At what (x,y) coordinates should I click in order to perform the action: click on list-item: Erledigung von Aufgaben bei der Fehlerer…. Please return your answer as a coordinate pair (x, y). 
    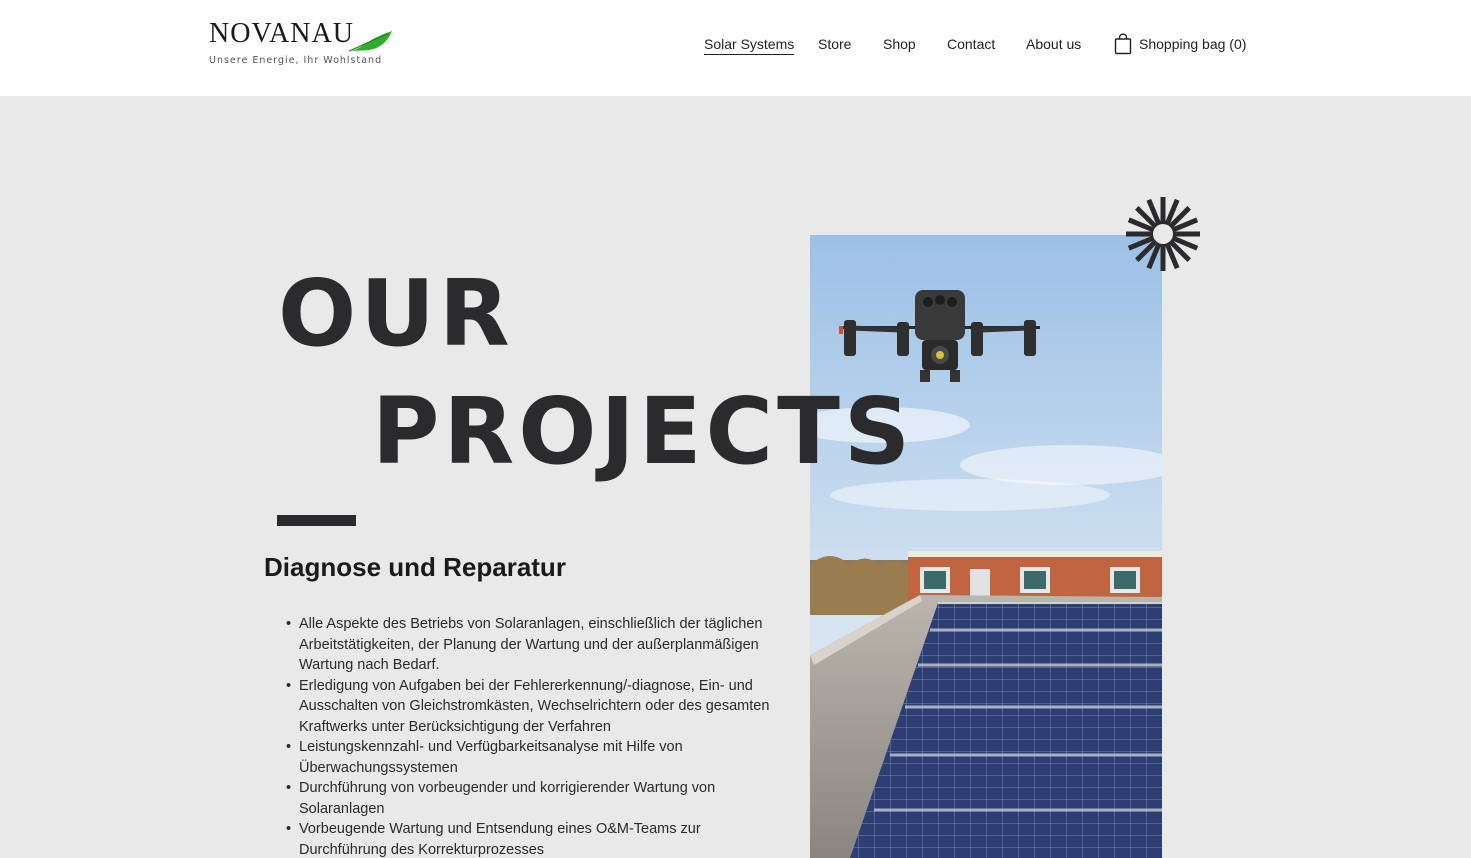
    Looking at the image, I should click on (531, 707).